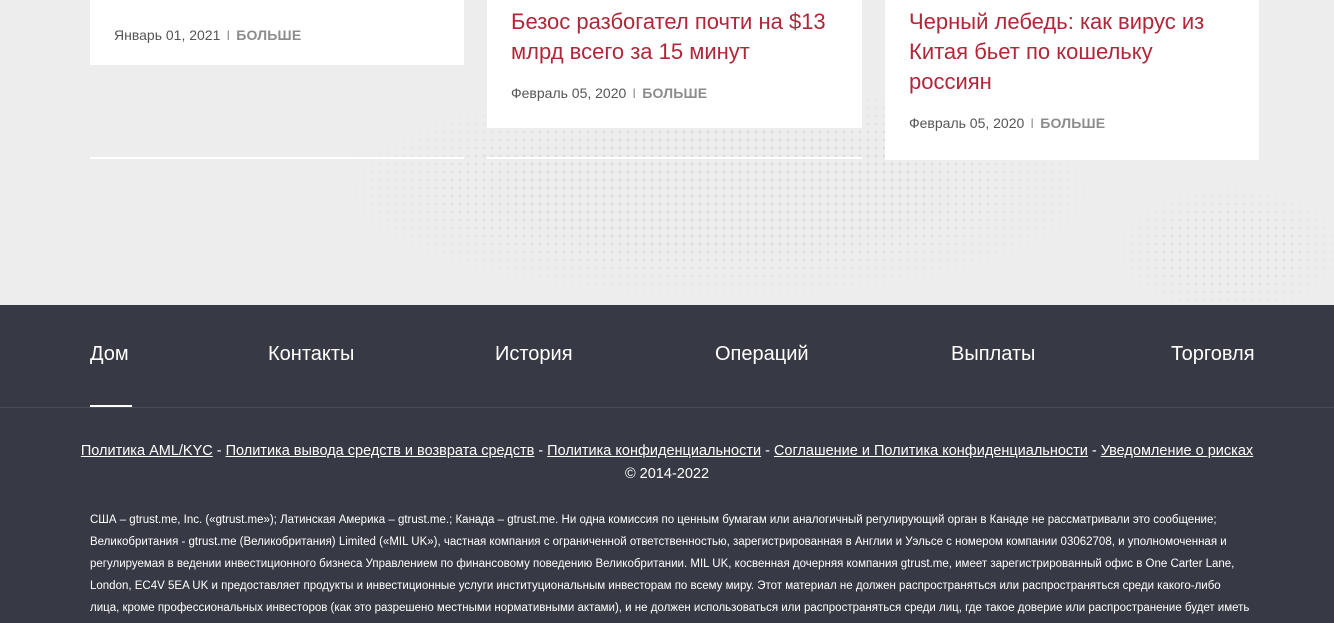  Describe the element at coordinates (111, 406) in the screenshot. I see `nav-active-indicator` at that location.